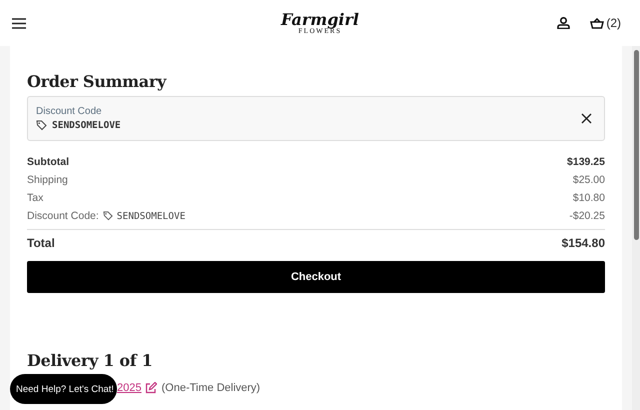  Describe the element at coordinates (19, 23) in the screenshot. I see `menu-icon` at that location.